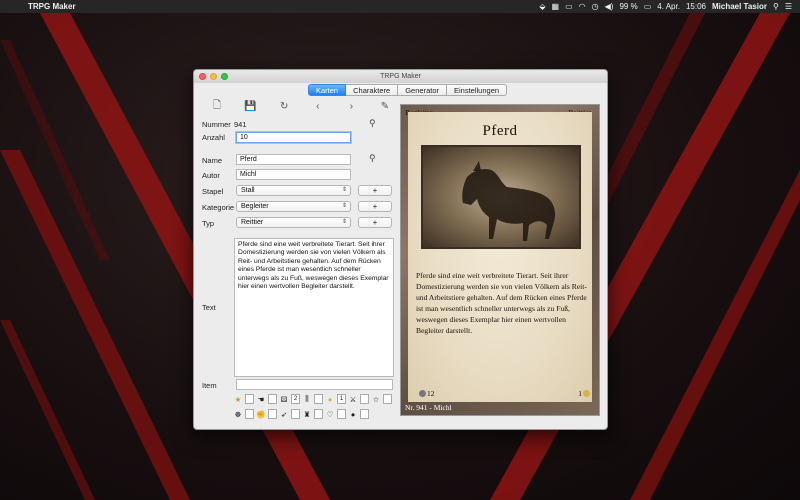 The width and height of the screenshot is (800, 500). I want to click on add-kategorie-button: +, so click(375, 206).